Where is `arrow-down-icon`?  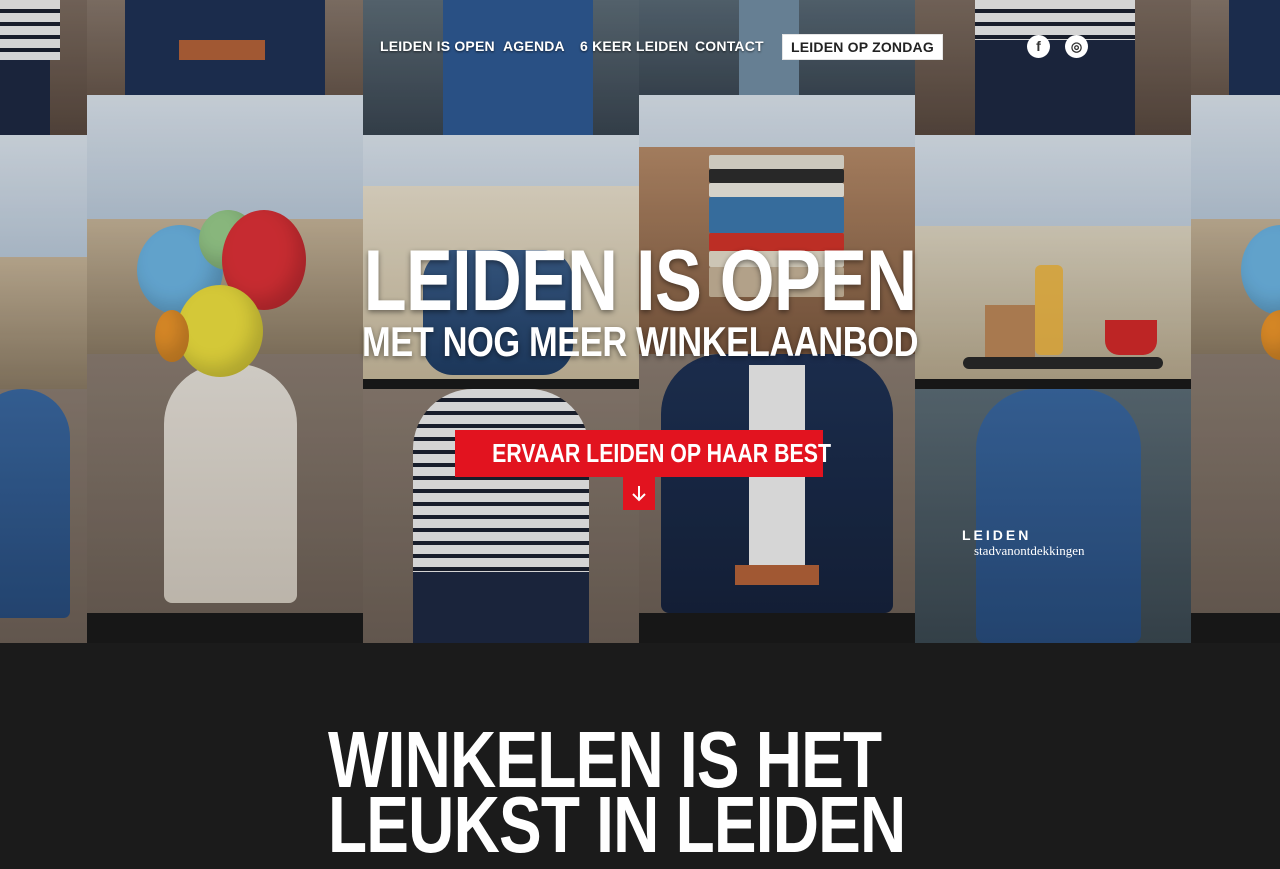 arrow-down-icon is located at coordinates (639, 494).